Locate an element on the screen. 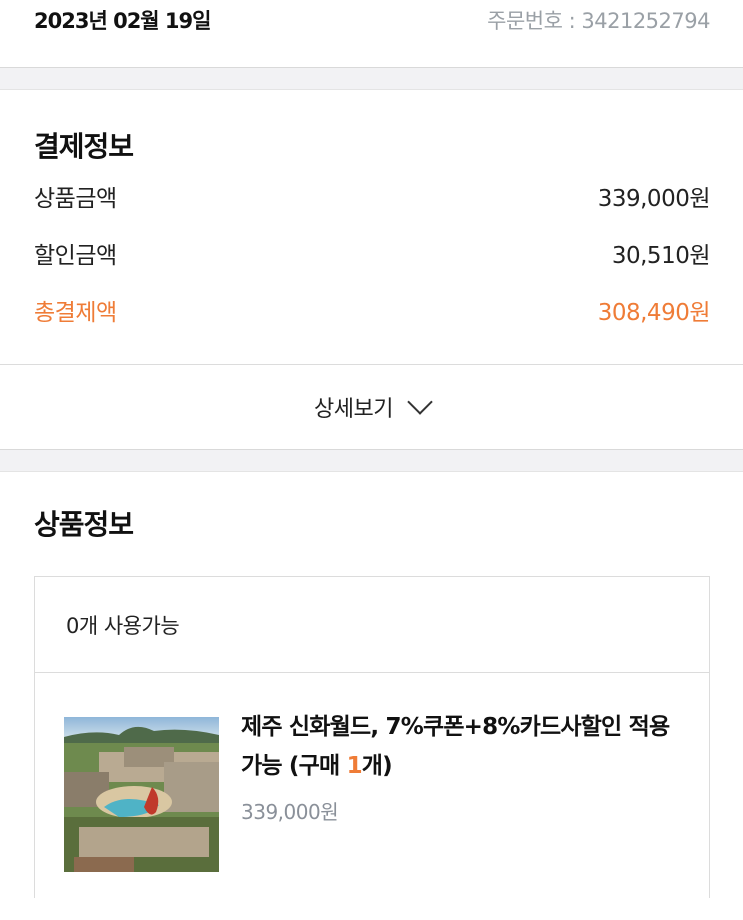 The width and height of the screenshot is (743, 920). product-amount-value: 339,000원 is located at coordinates (654, 198).